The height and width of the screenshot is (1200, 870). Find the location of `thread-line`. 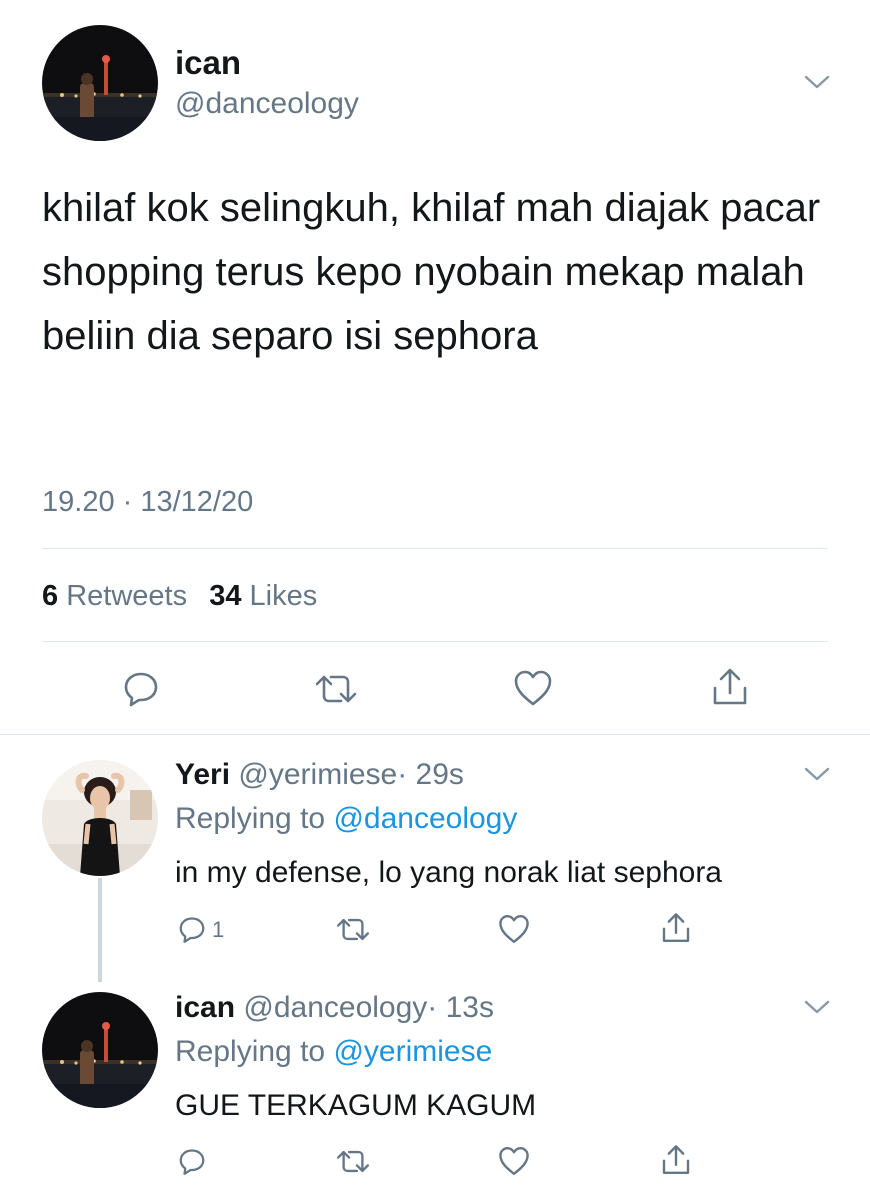

thread-line is located at coordinates (100, 930).